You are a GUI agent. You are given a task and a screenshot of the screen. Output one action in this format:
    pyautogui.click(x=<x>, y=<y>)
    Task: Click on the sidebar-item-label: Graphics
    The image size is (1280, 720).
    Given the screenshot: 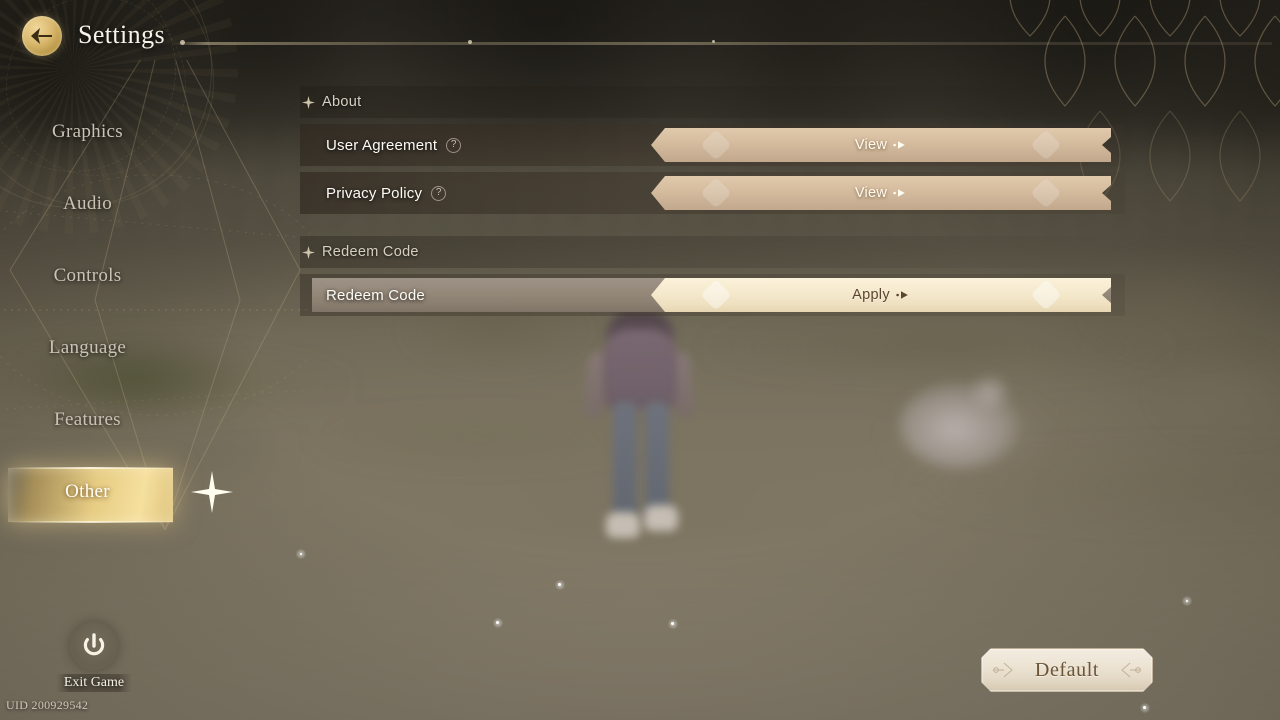 What is the action you would take?
    pyautogui.click(x=87, y=131)
    